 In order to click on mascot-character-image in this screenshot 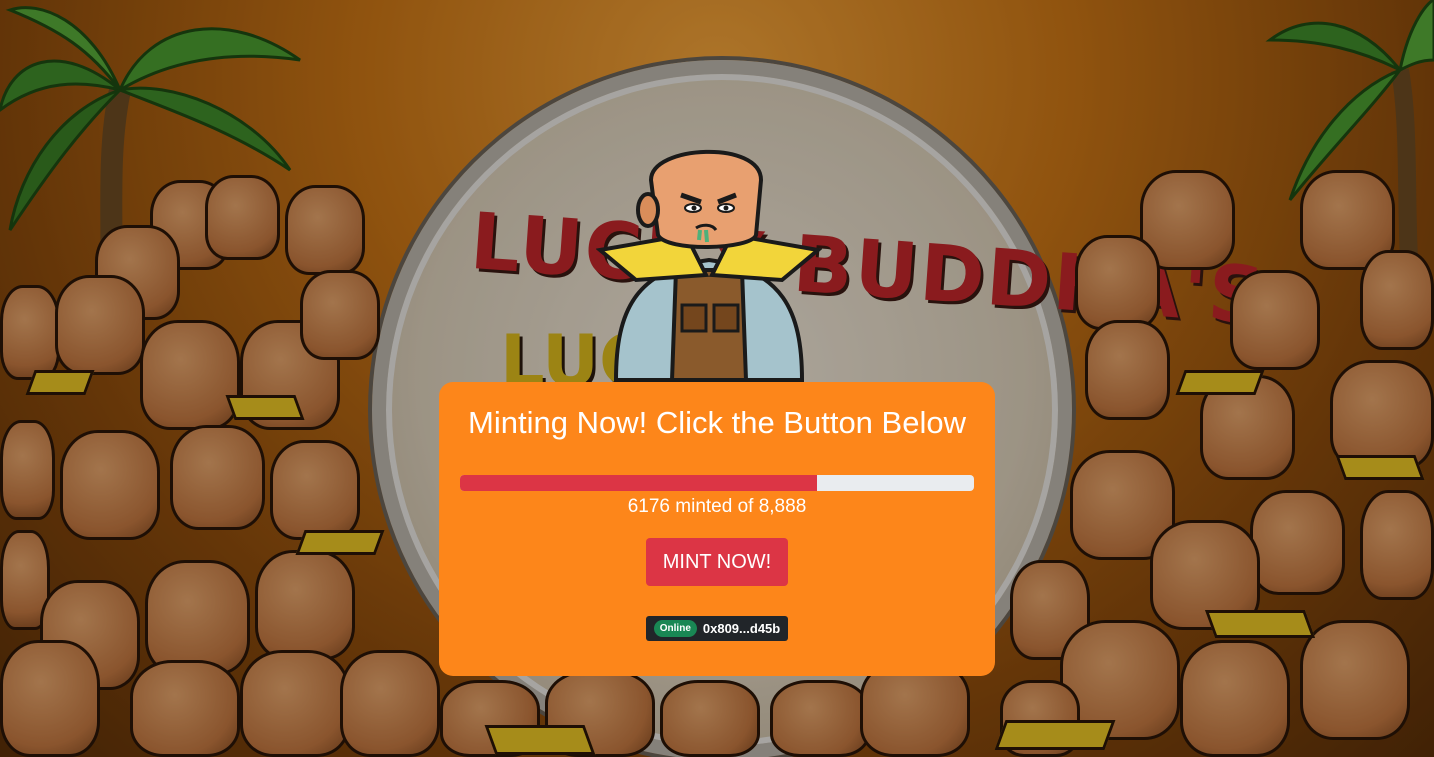, I will do `click(709, 265)`.